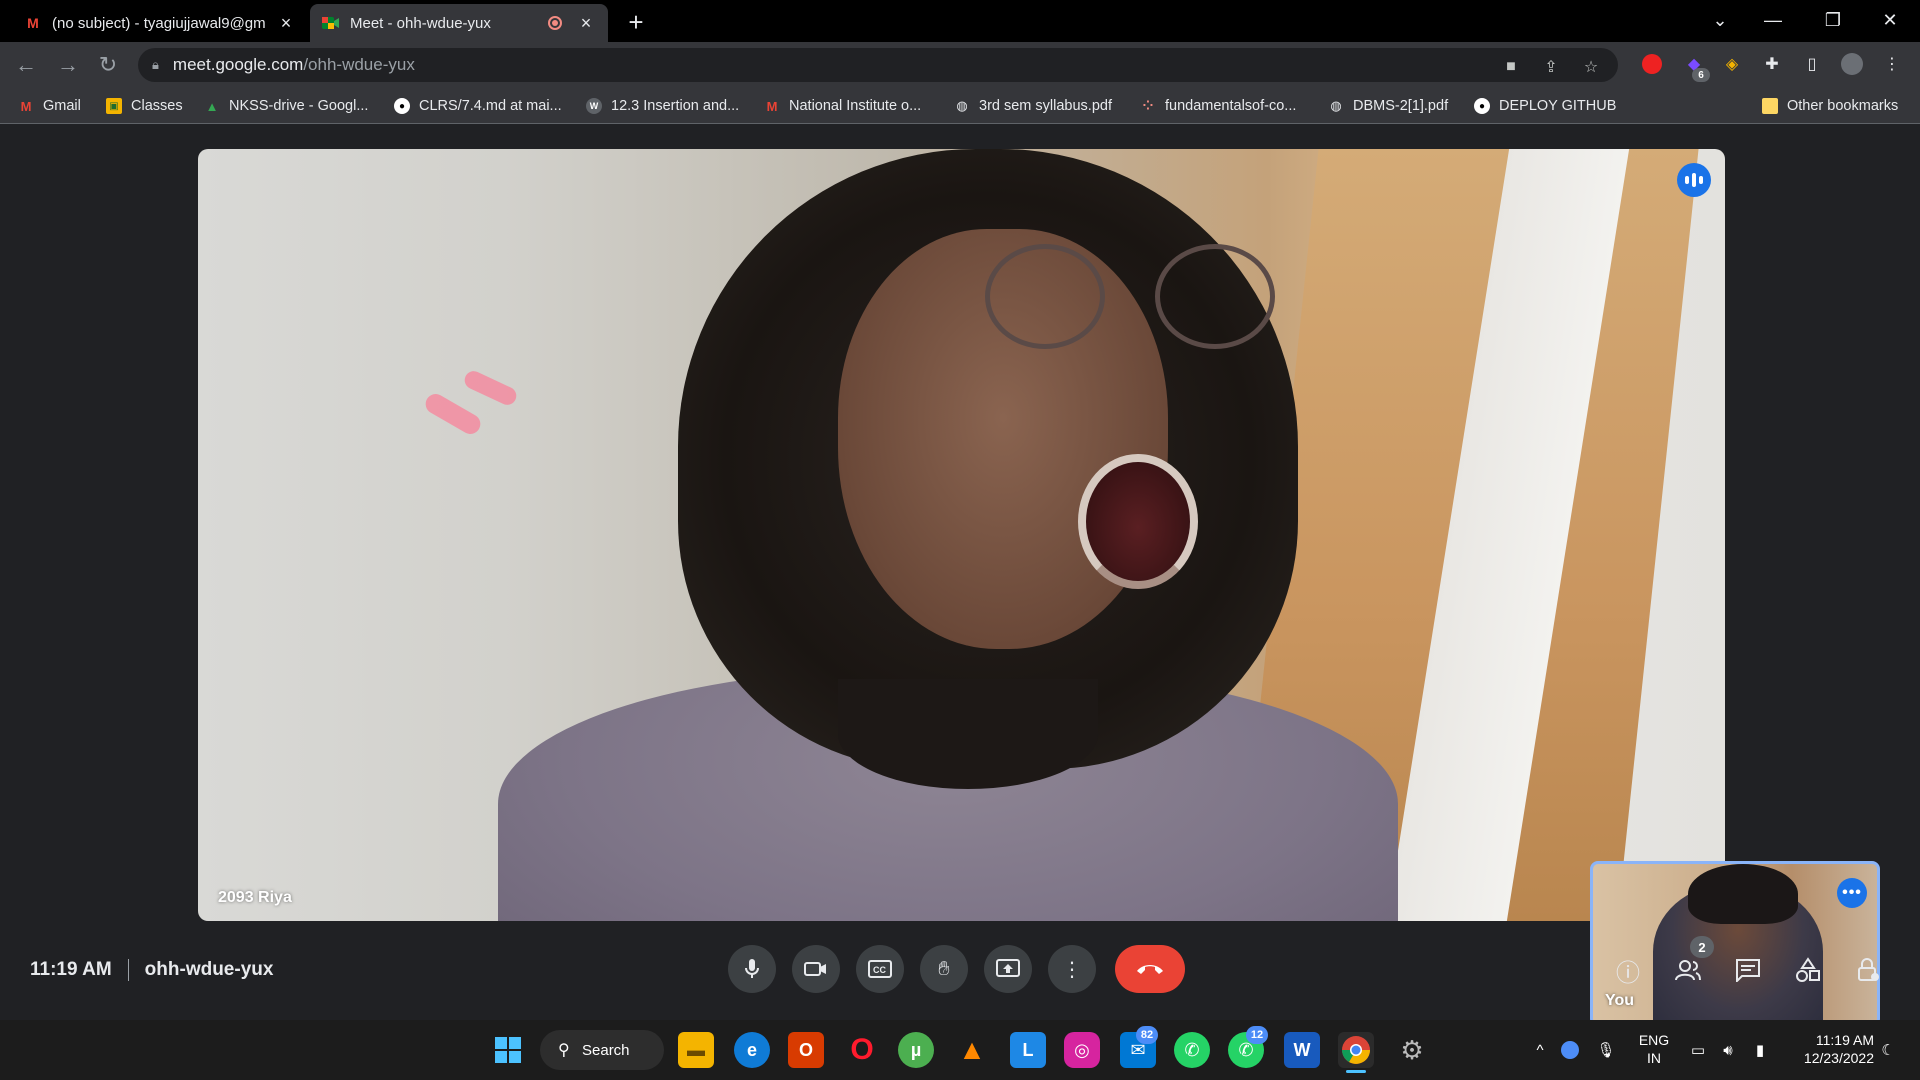  What do you see at coordinates (151, 970) in the screenshot?
I see `meeting-info: 11:19 AM ohh-wdue-yux` at bounding box center [151, 970].